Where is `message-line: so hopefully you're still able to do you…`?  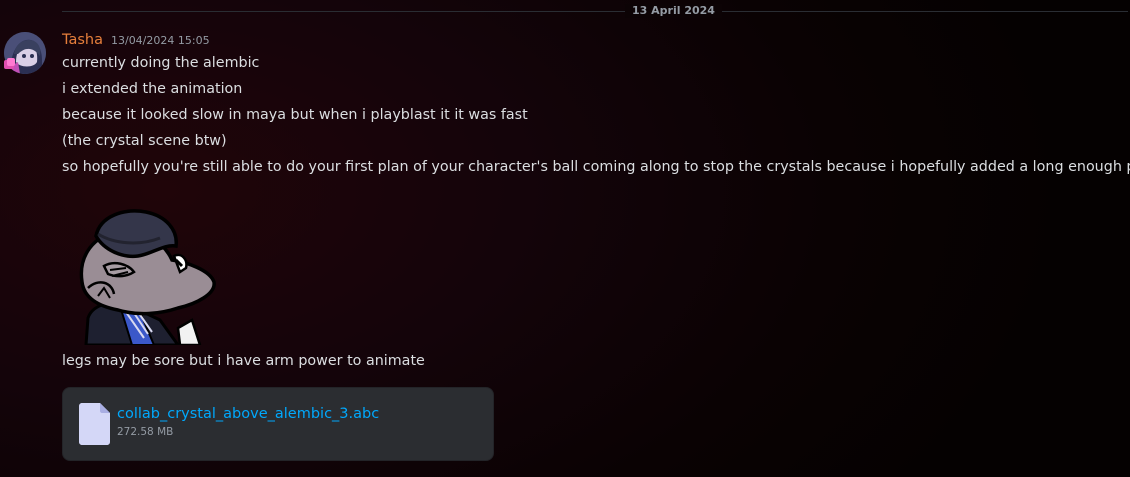
message-line: so hopefully you're still able to do you… is located at coordinates (596, 167).